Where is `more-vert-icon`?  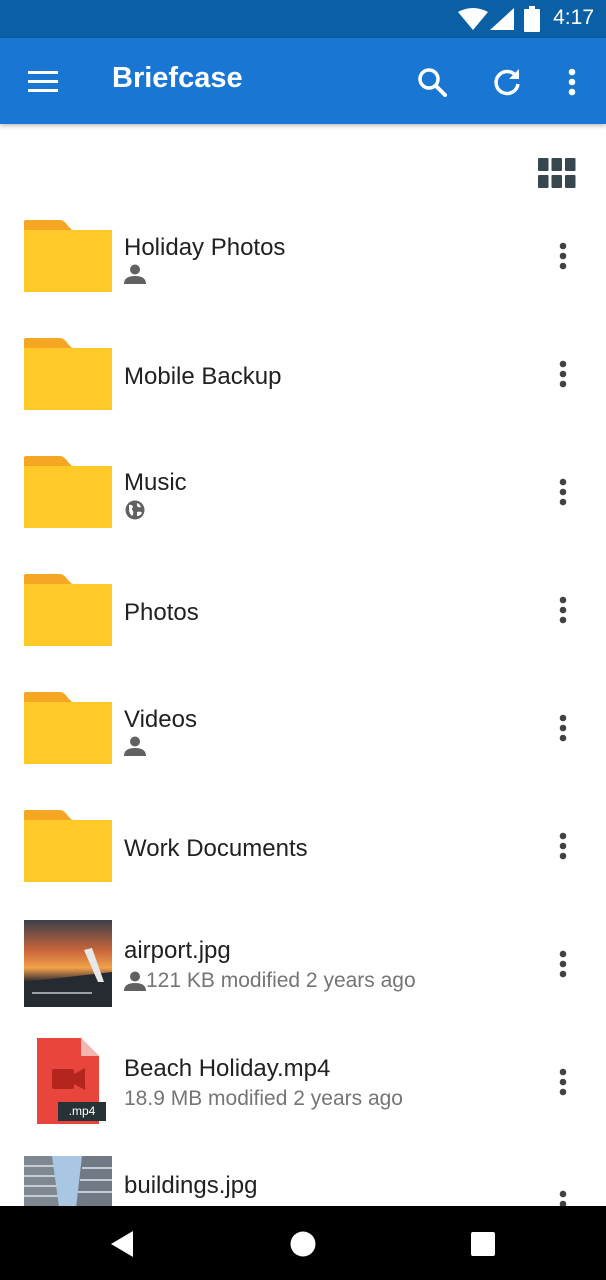
more-vert-icon is located at coordinates (572, 82).